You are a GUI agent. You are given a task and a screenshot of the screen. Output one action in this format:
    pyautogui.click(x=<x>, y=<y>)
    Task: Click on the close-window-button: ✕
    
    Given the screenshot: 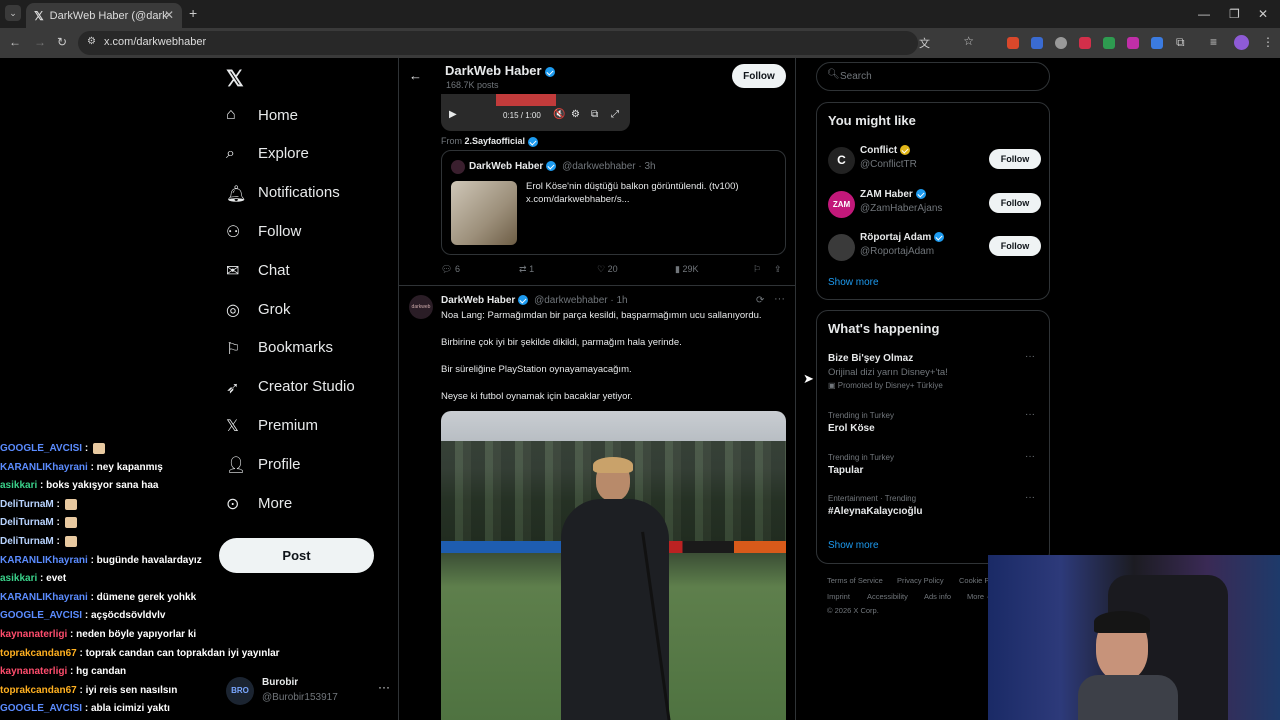 What is the action you would take?
    pyautogui.click(x=1263, y=14)
    